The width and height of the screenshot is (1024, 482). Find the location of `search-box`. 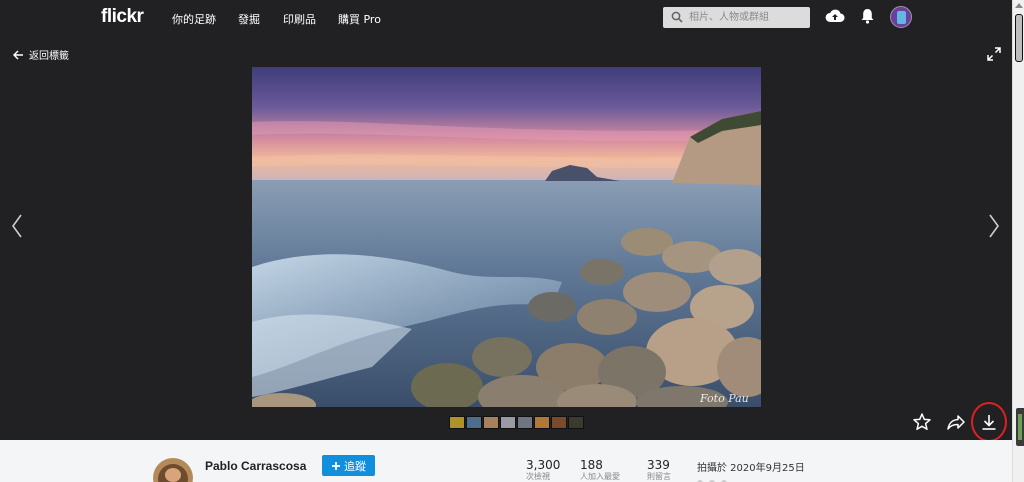

search-box is located at coordinates (736, 17).